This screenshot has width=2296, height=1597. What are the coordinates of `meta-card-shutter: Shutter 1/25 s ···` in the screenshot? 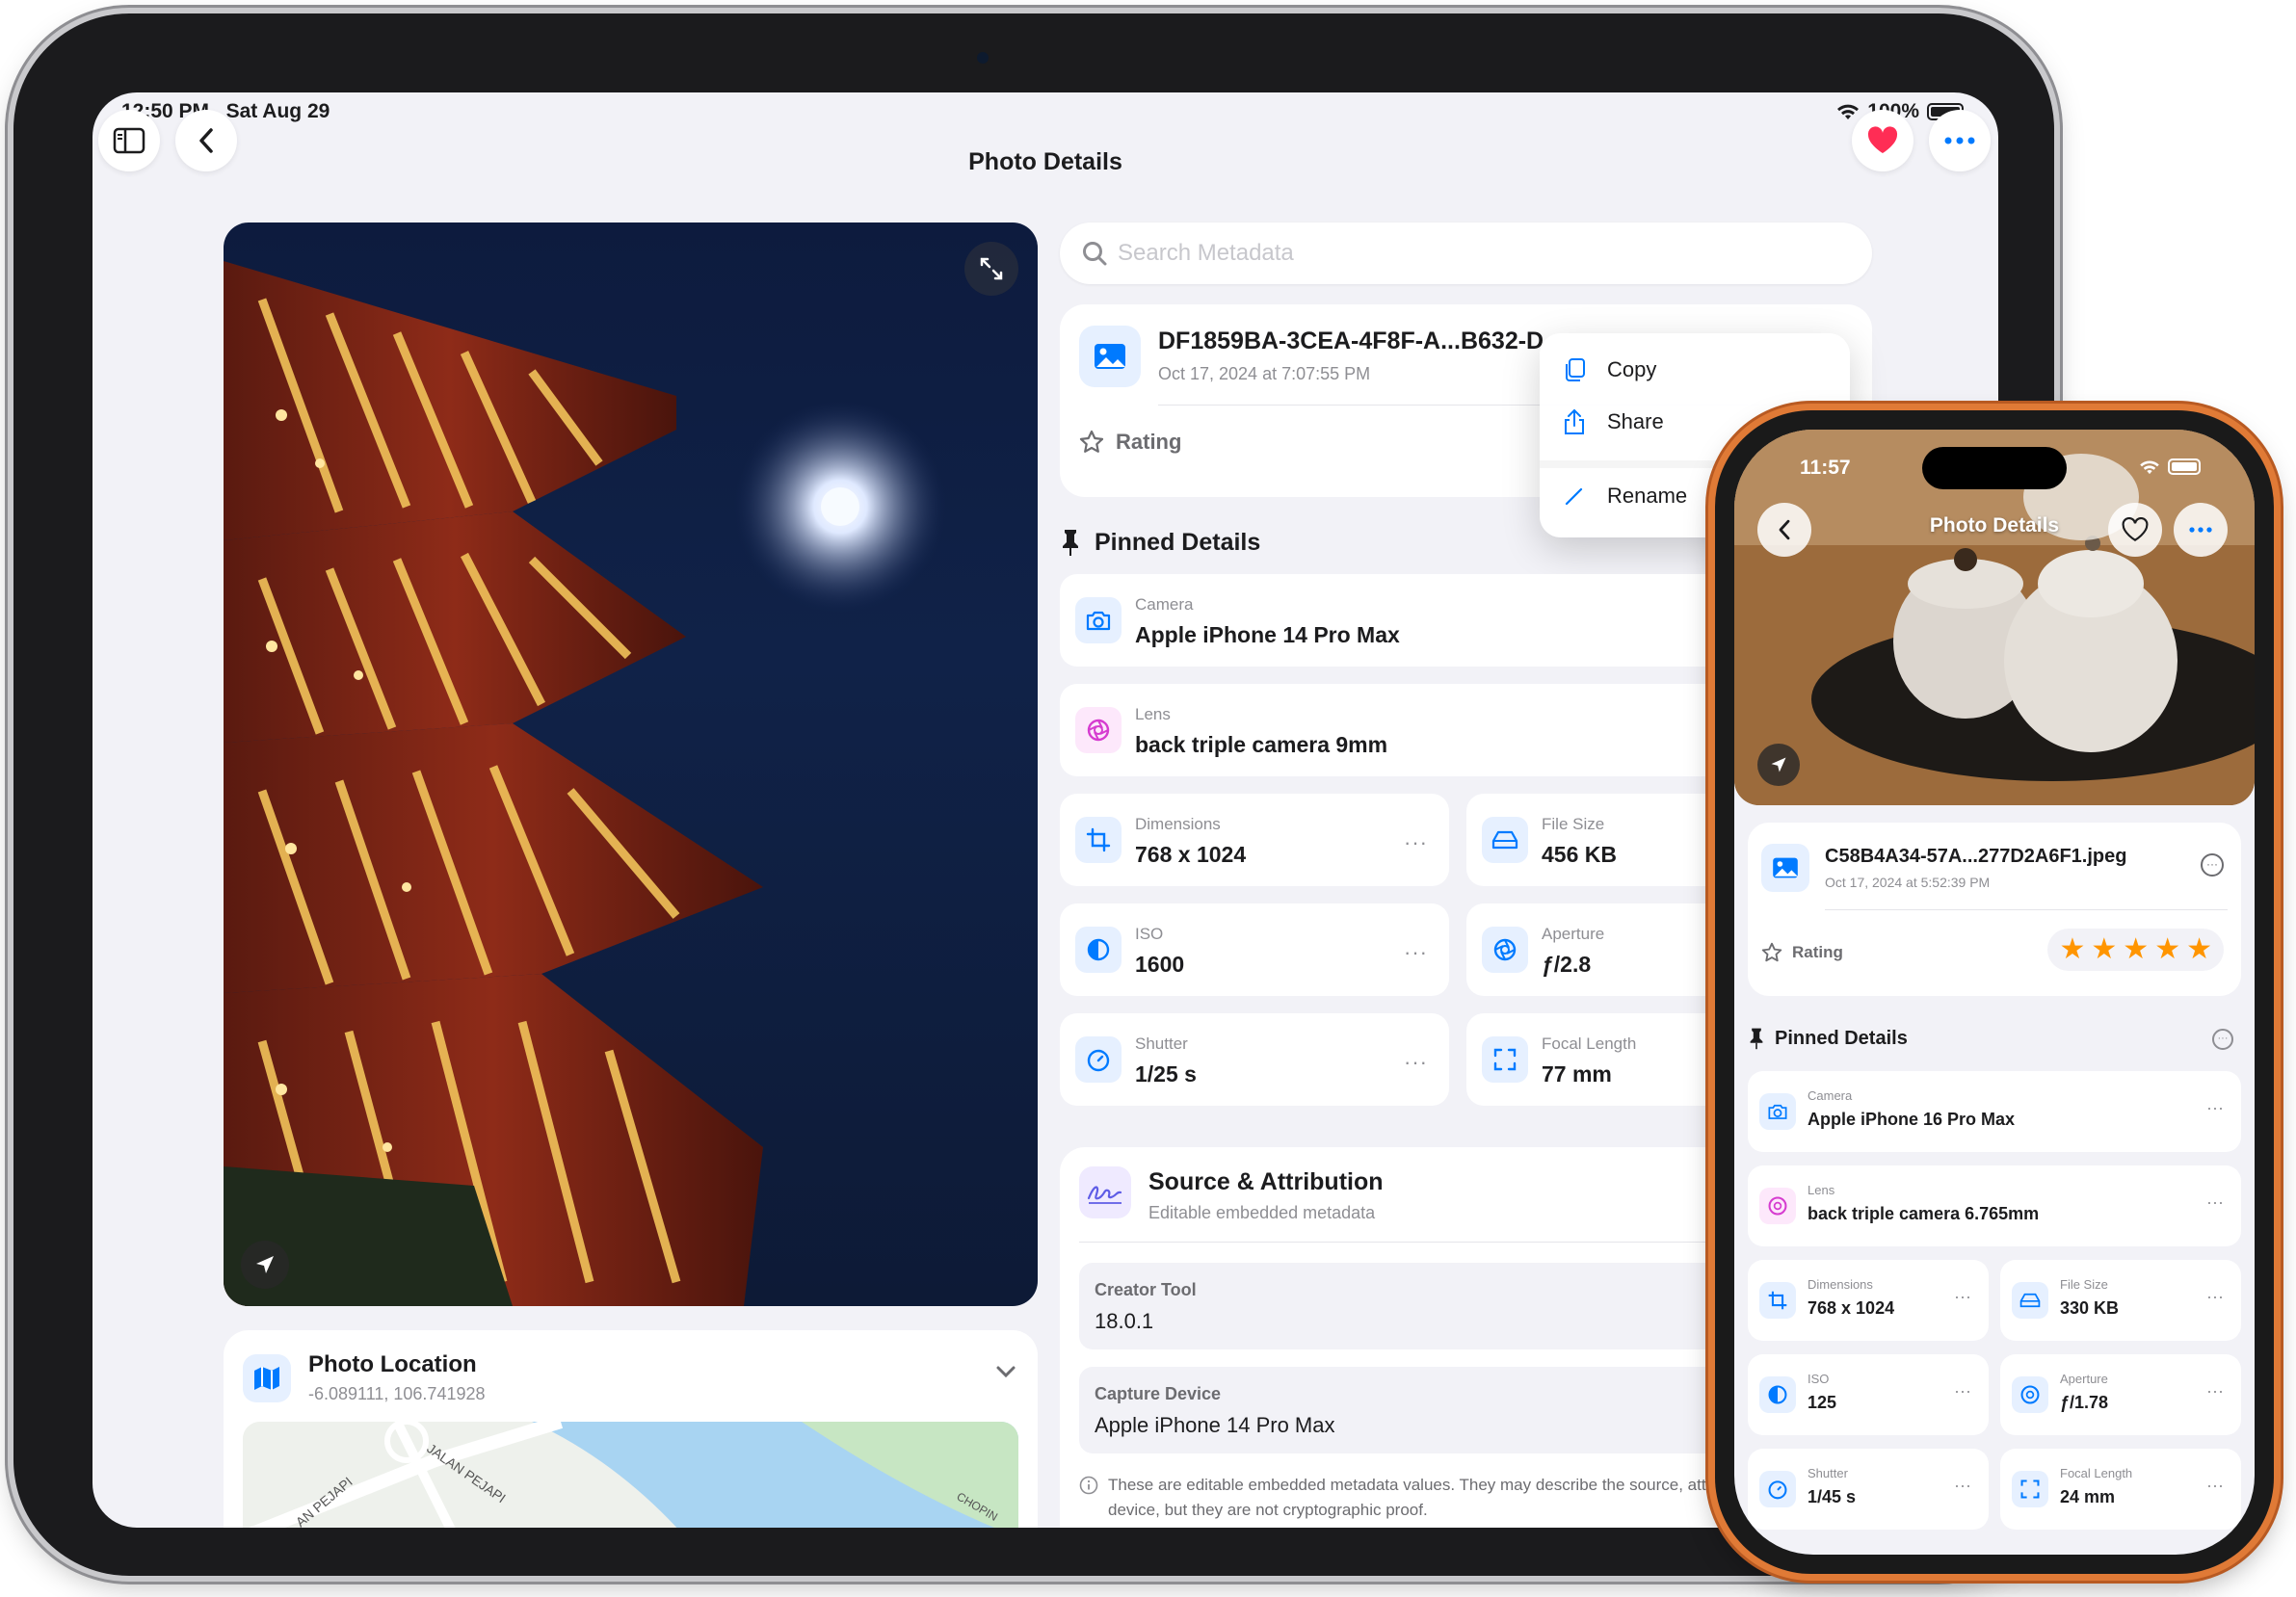 It's located at (1255, 1059).